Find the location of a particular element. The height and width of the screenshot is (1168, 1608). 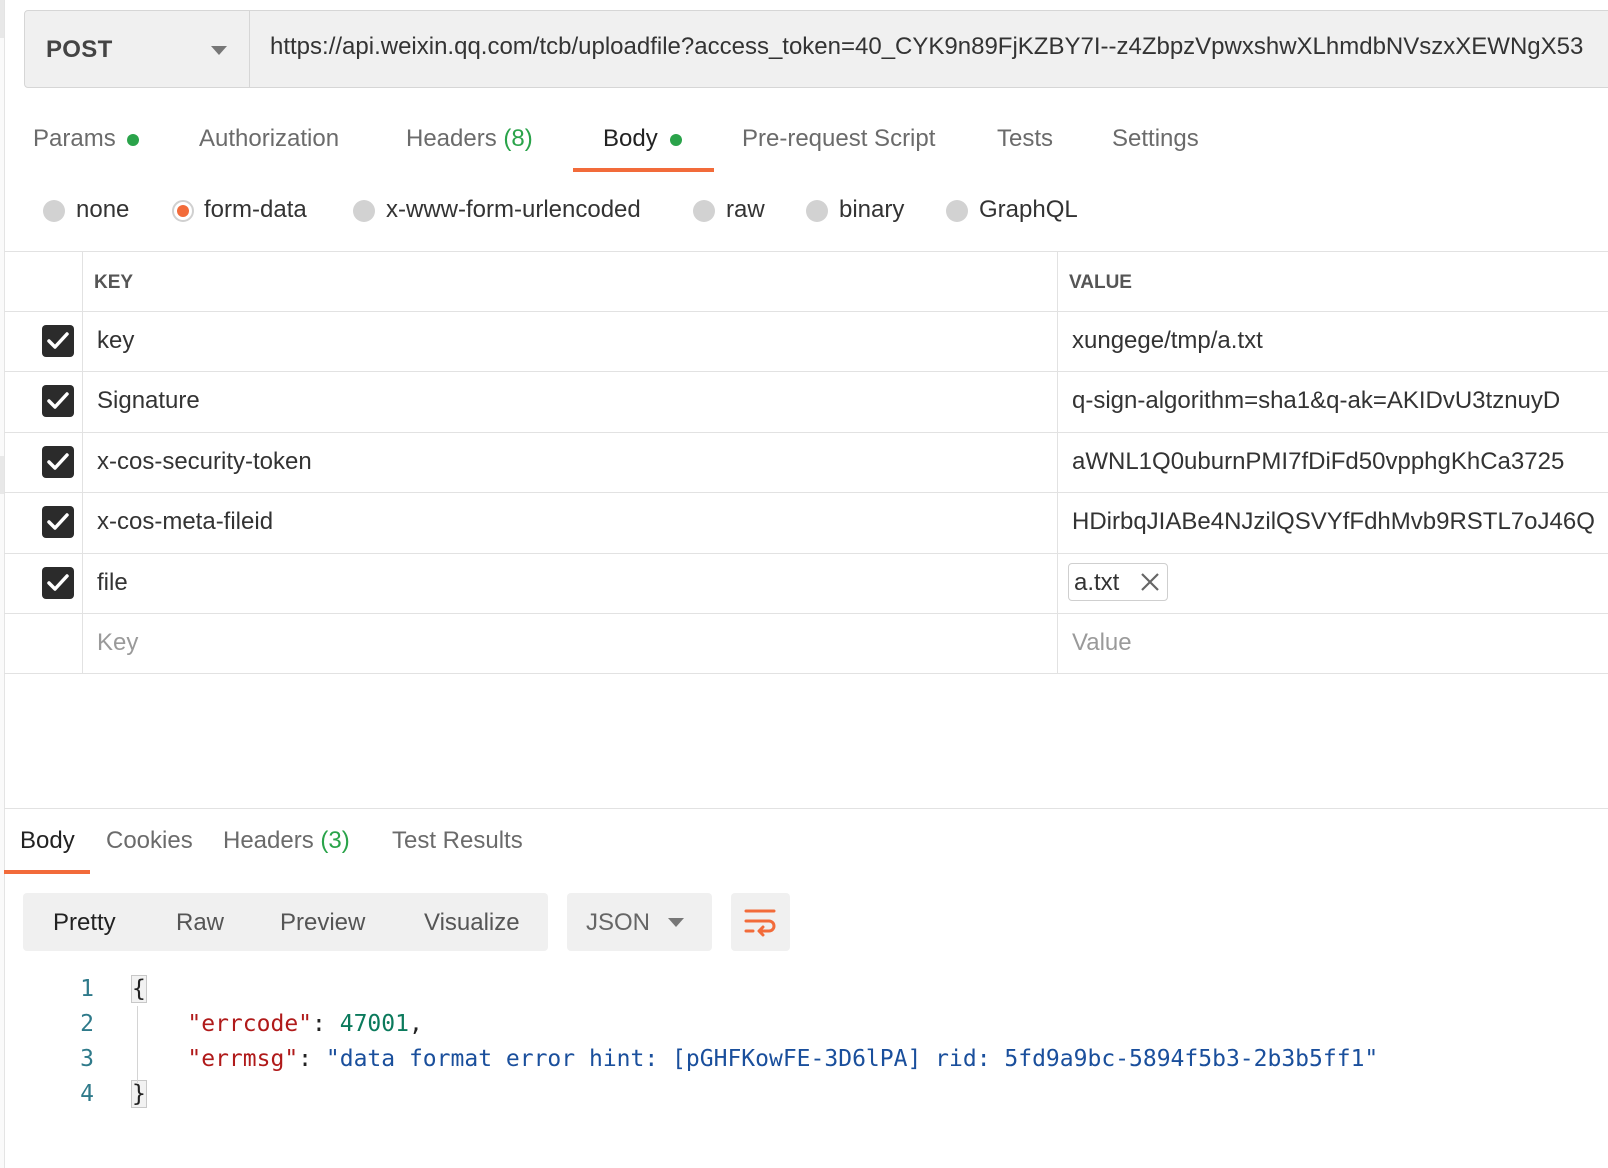

resp-tab-test-results: Test Results is located at coordinates (459, 846).